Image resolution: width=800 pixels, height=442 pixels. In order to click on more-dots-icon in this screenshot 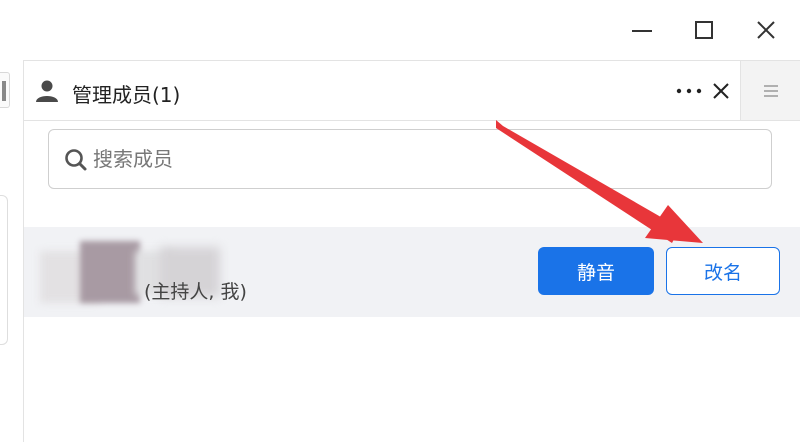, I will do `click(689, 91)`.